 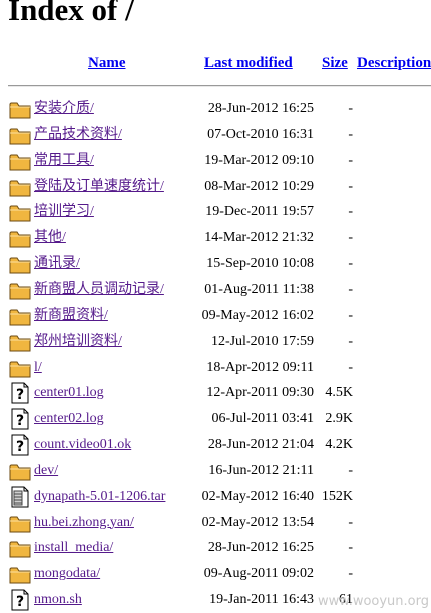 I want to click on entry-modified: 14-Mar-2012 21:32, so click(x=259, y=238).